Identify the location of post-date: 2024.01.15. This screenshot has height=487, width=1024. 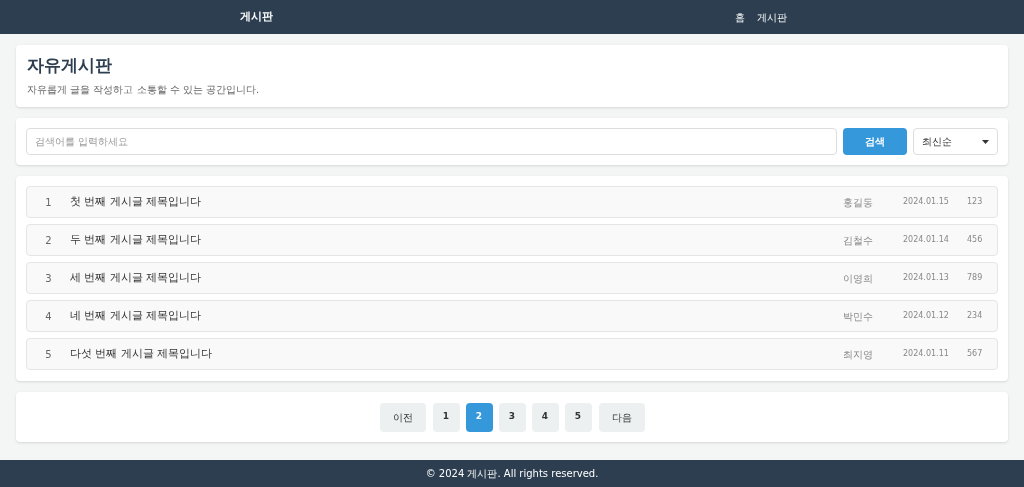
(926, 202).